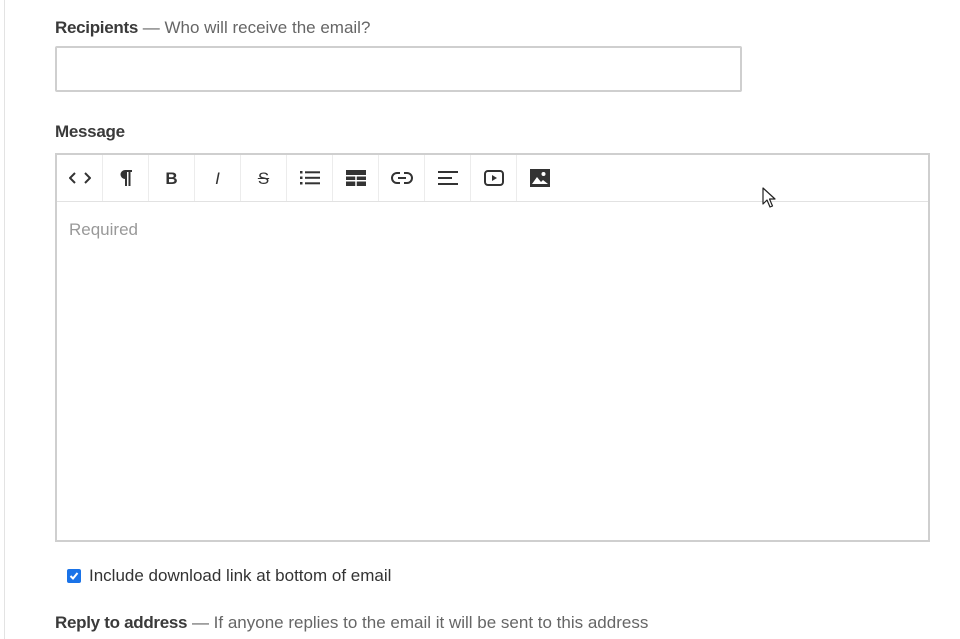 This screenshot has width=960, height=639. Describe the element at coordinates (256, 27) in the screenshot. I see `recipients-hint: — Who will receive the email?` at that location.